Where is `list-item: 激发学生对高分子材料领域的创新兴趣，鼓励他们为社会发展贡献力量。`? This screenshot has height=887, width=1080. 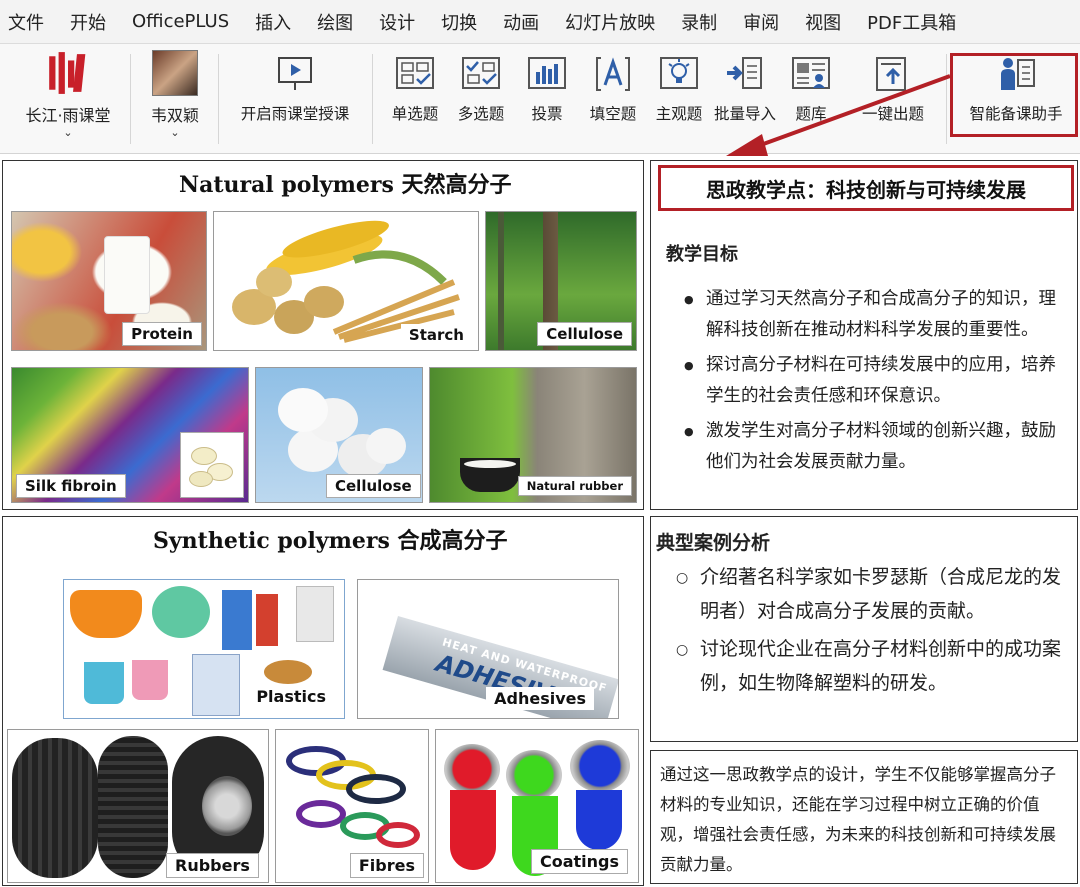 list-item: 激发学生对高分子材料领域的创新兴趣，鼓励他们为社会发展贡献力量。 is located at coordinates (876, 447).